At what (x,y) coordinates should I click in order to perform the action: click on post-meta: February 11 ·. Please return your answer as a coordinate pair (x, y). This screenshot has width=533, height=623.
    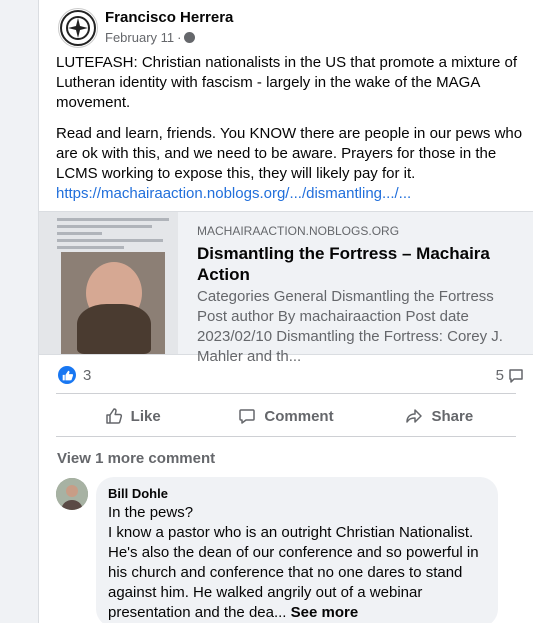
    Looking at the image, I should click on (150, 37).